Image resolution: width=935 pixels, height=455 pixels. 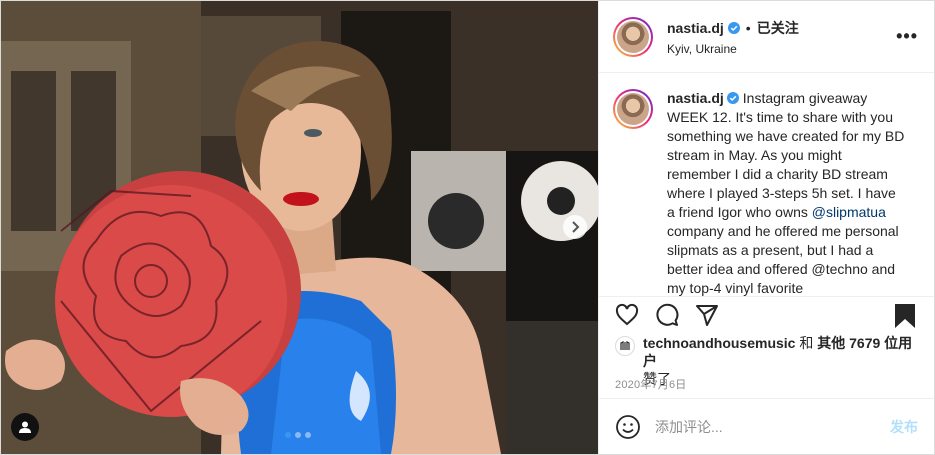 I want to click on post-date: 2020年7月6日, so click(x=766, y=385).